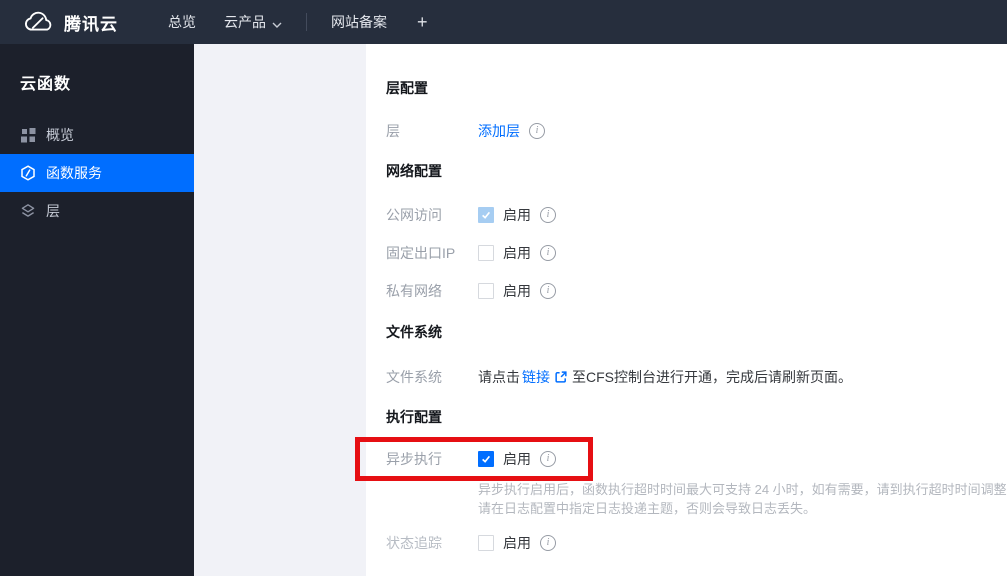  I want to click on private-network-label: 私有网络, so click(414, 291).